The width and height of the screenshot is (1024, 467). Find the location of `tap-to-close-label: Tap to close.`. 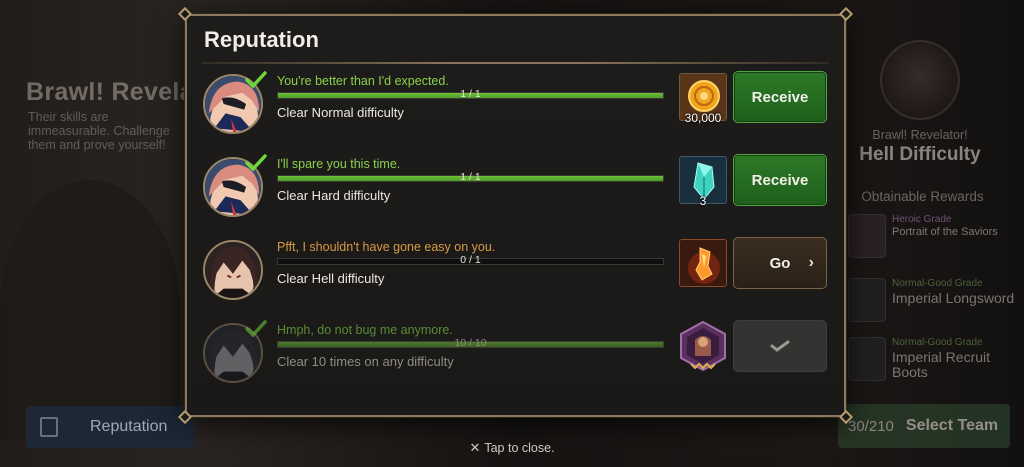

tap-to-close-label: Tap to close. is located at coordinates (519, 448).